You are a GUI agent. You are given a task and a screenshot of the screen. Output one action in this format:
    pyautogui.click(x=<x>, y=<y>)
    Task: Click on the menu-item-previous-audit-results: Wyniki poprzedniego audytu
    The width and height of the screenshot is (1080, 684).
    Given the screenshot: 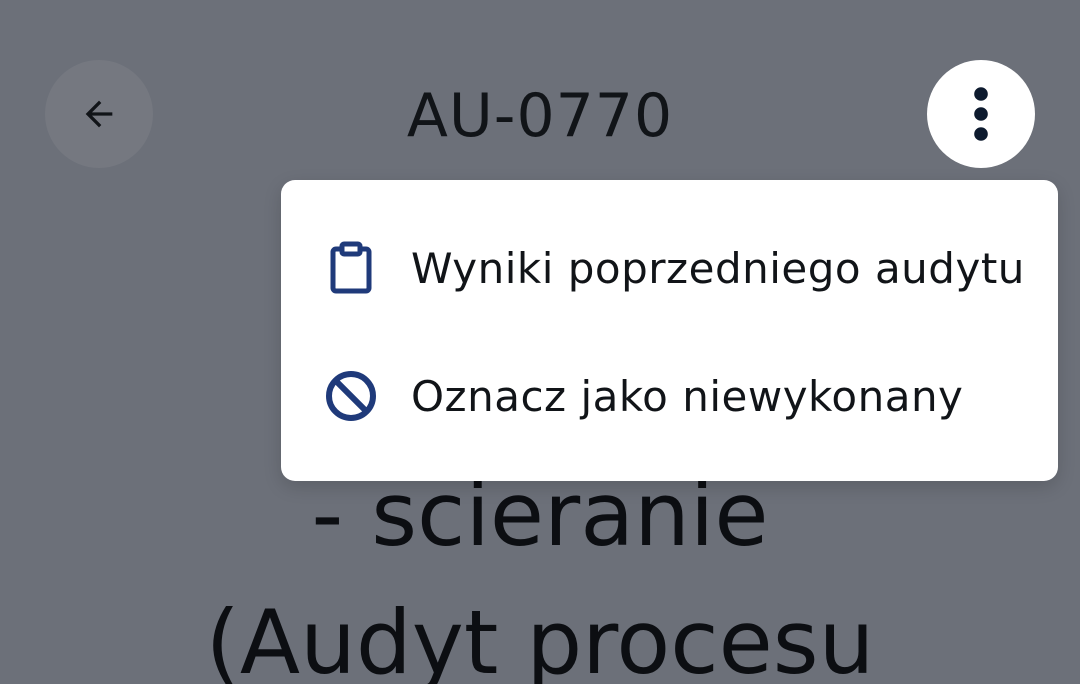 What is the action you would take?
    pyautogui.click(x=669, y=268)
    